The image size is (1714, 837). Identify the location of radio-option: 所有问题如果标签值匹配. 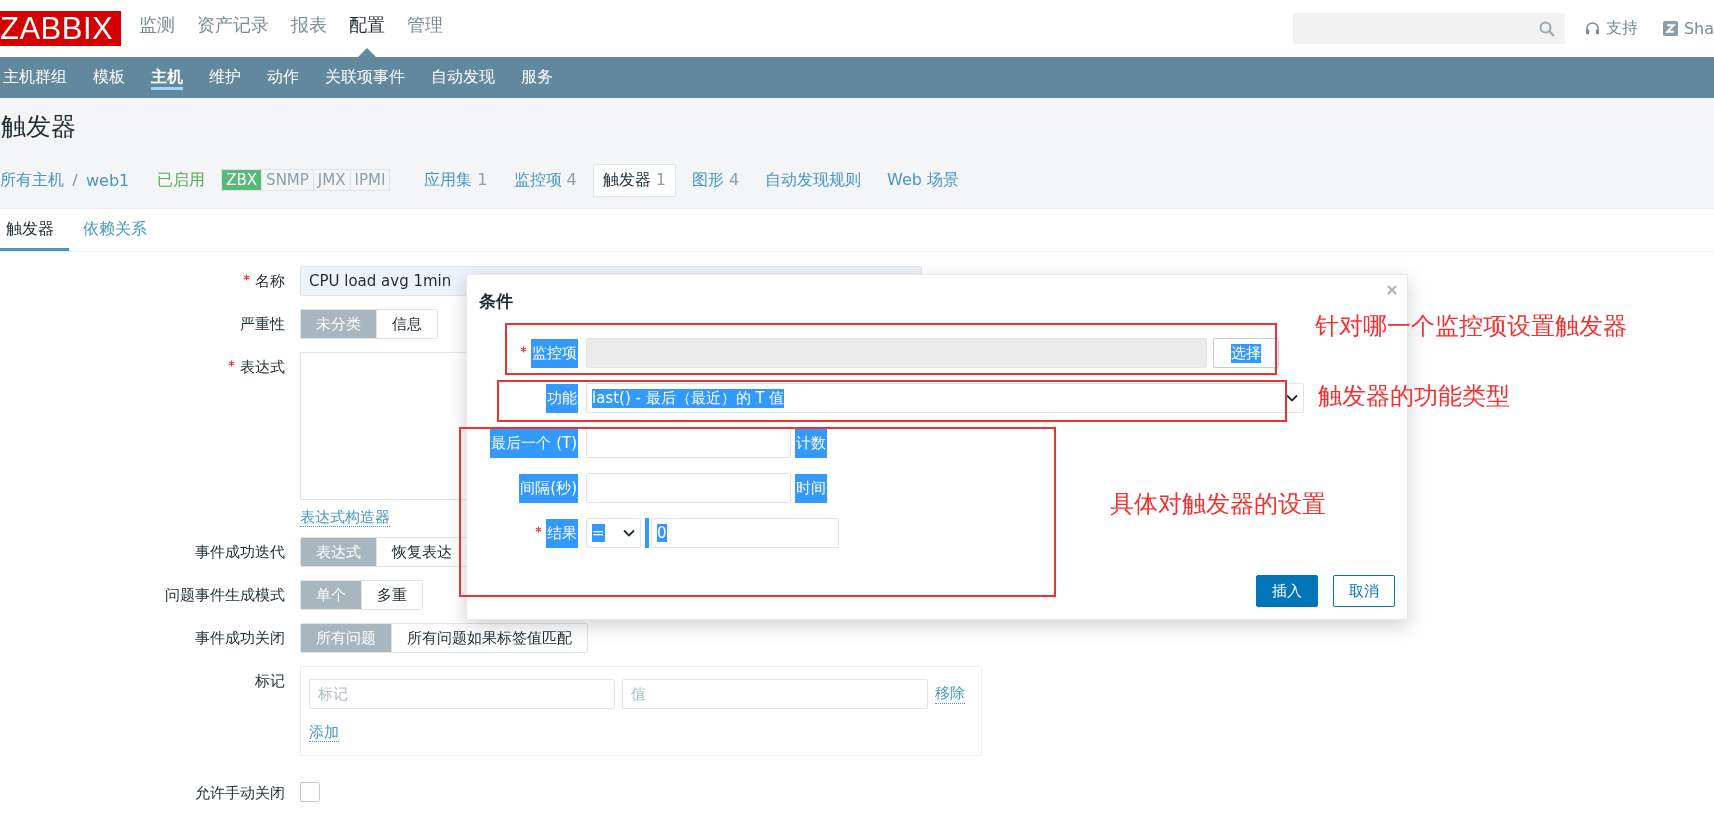
(489, 638).